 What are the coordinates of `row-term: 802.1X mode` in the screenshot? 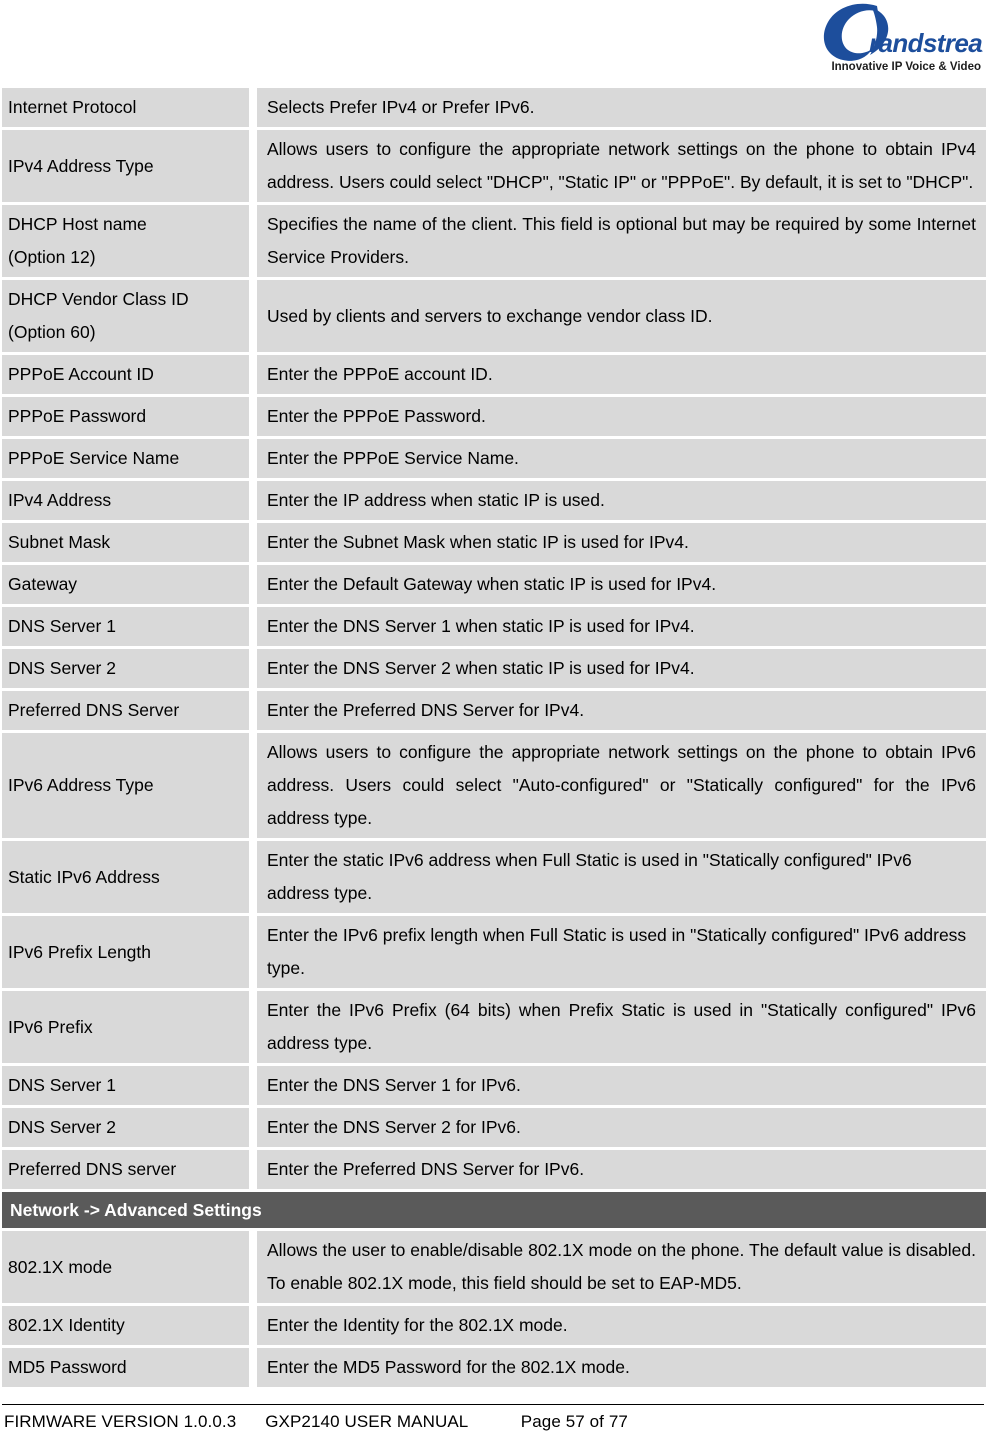 It's located at (125, 1267).